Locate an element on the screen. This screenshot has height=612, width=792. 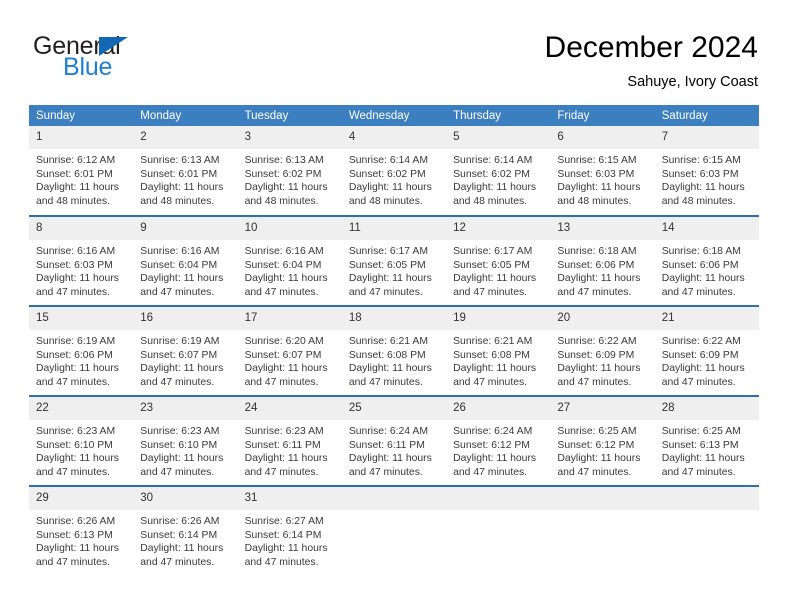
day-number is located at coordinates (498, 498).